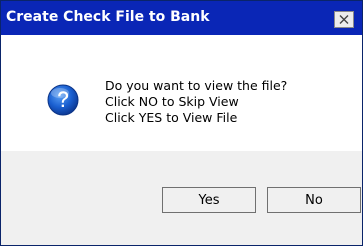 This screenshot has height=246, width=363. What do you see at coordinates (171, 117) in the screenshot?
I see `message-line: Click YES to View File` at bounding box center [171, 117].